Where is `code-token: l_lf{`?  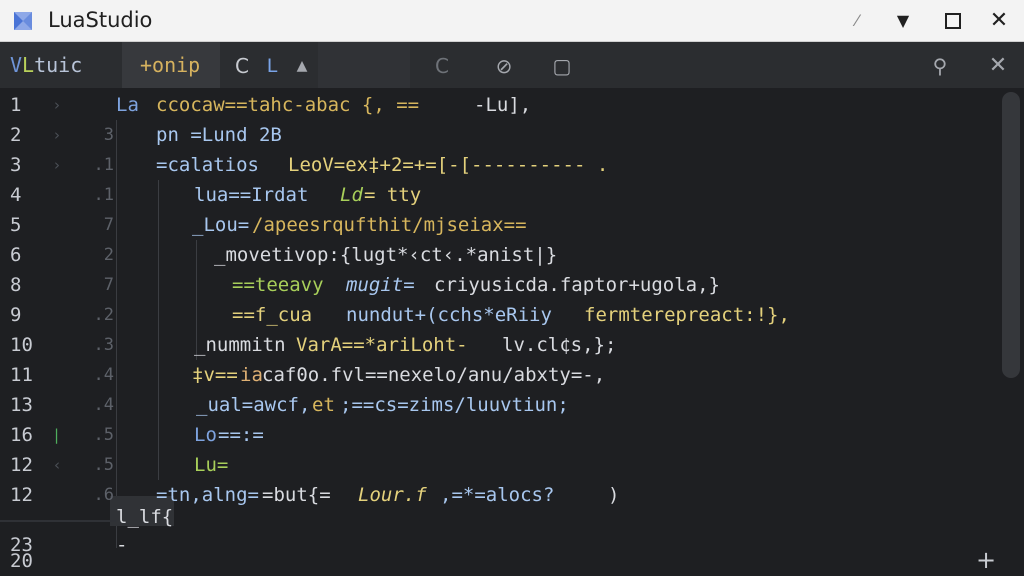
code-token: l_lf{ is located at coordinates (145, 517).